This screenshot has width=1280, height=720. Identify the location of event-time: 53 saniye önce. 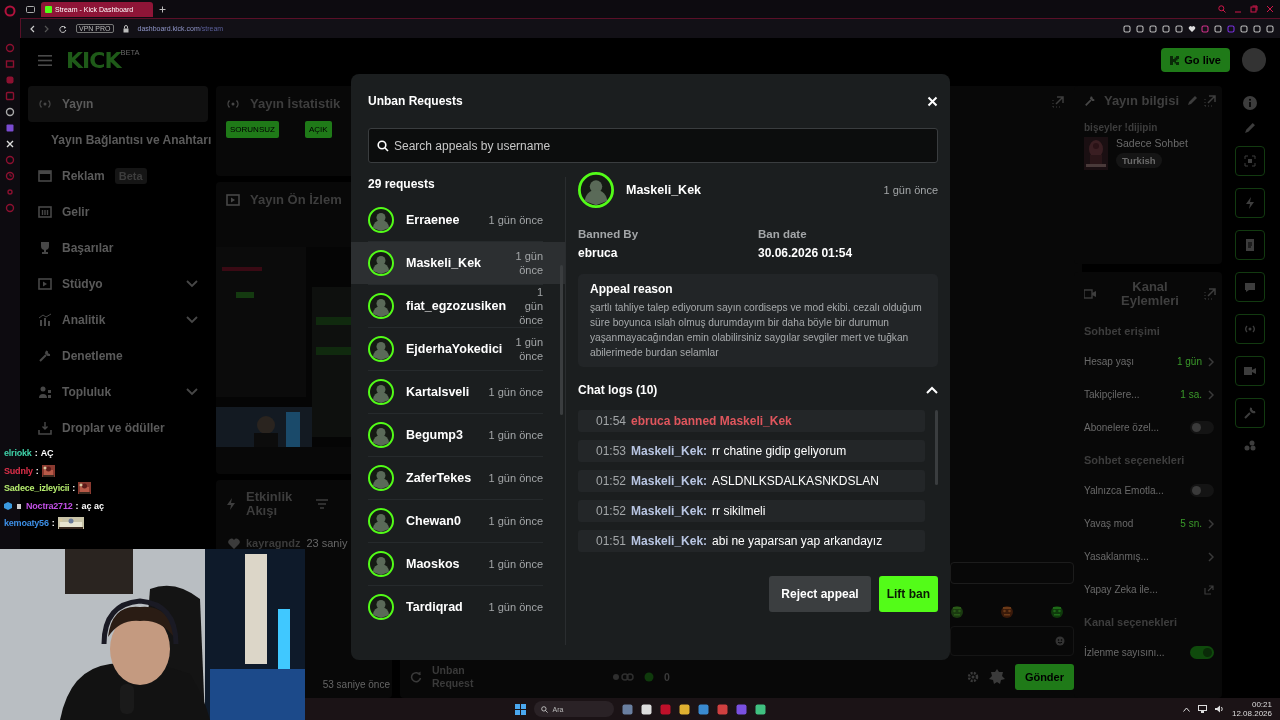
(356, 684).